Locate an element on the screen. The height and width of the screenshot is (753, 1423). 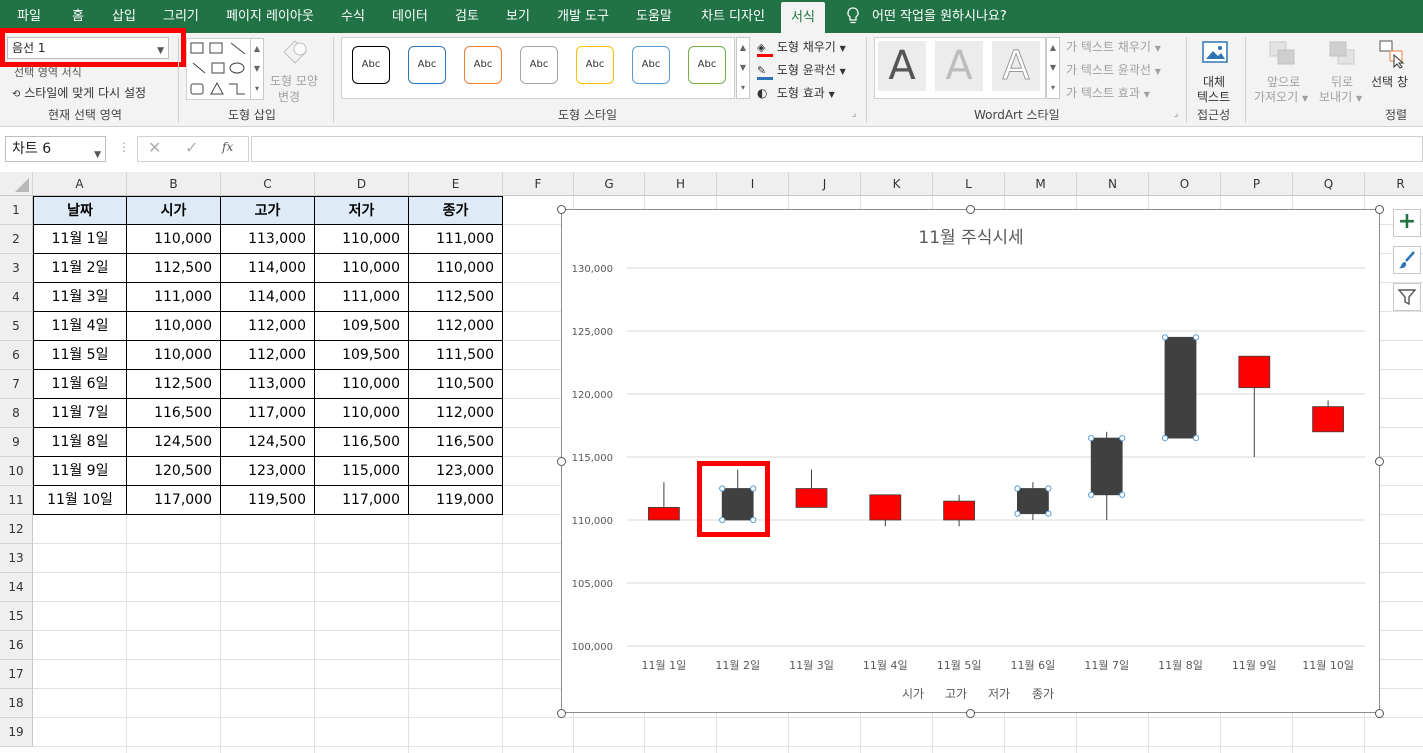
tab-format: 서식 is located at coordinates (803, 17).